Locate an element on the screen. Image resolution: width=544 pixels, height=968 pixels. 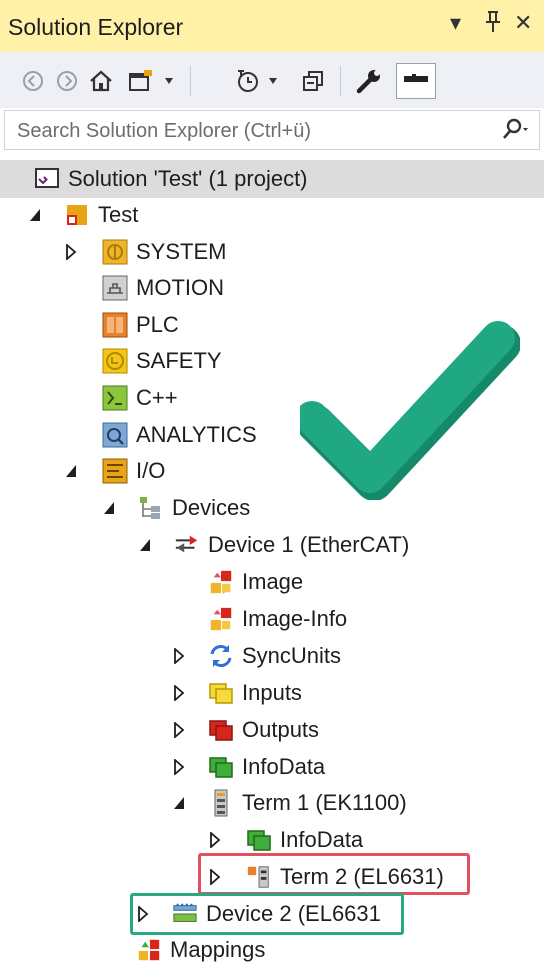
tree-item-io: I/O is located at coordinates (133, 471).